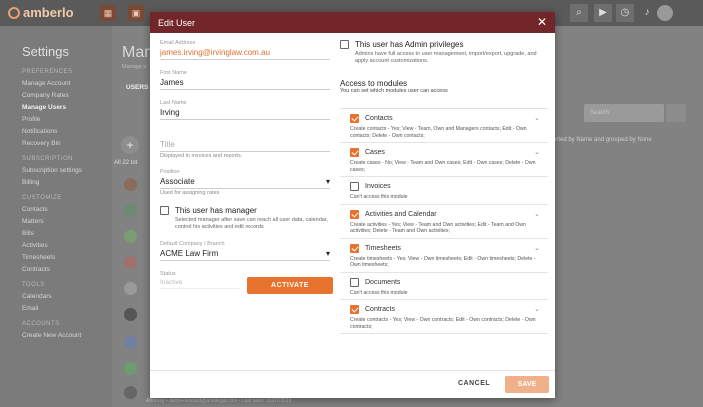 The image size is (703, 407). I want to click on title-field: Title Displayed in invoices and reports., so click(245, 149).